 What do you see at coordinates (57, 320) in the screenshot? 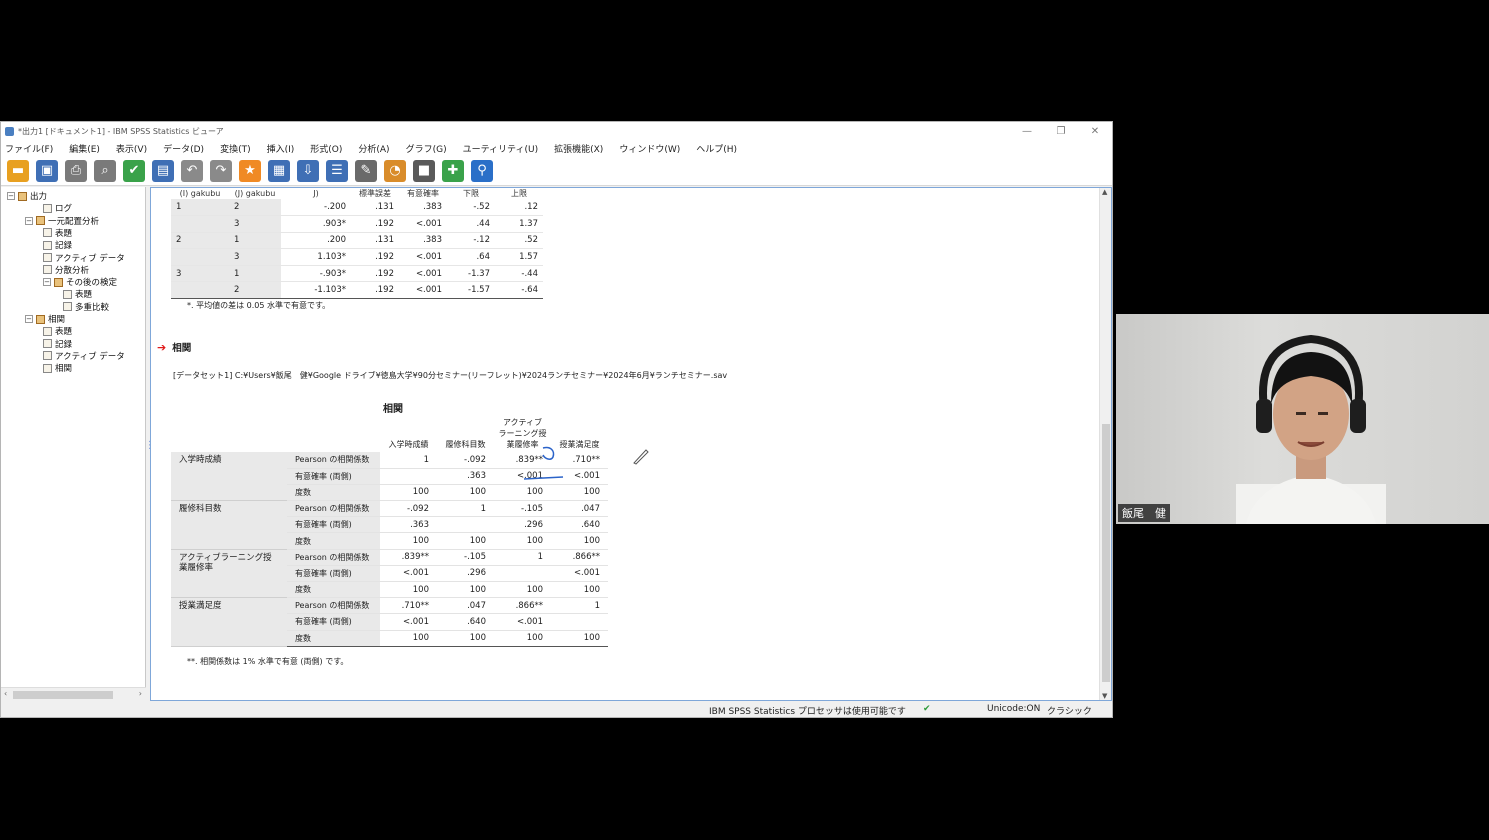
I see `outline-node-label: 相関` at bounding box center [57, 320].